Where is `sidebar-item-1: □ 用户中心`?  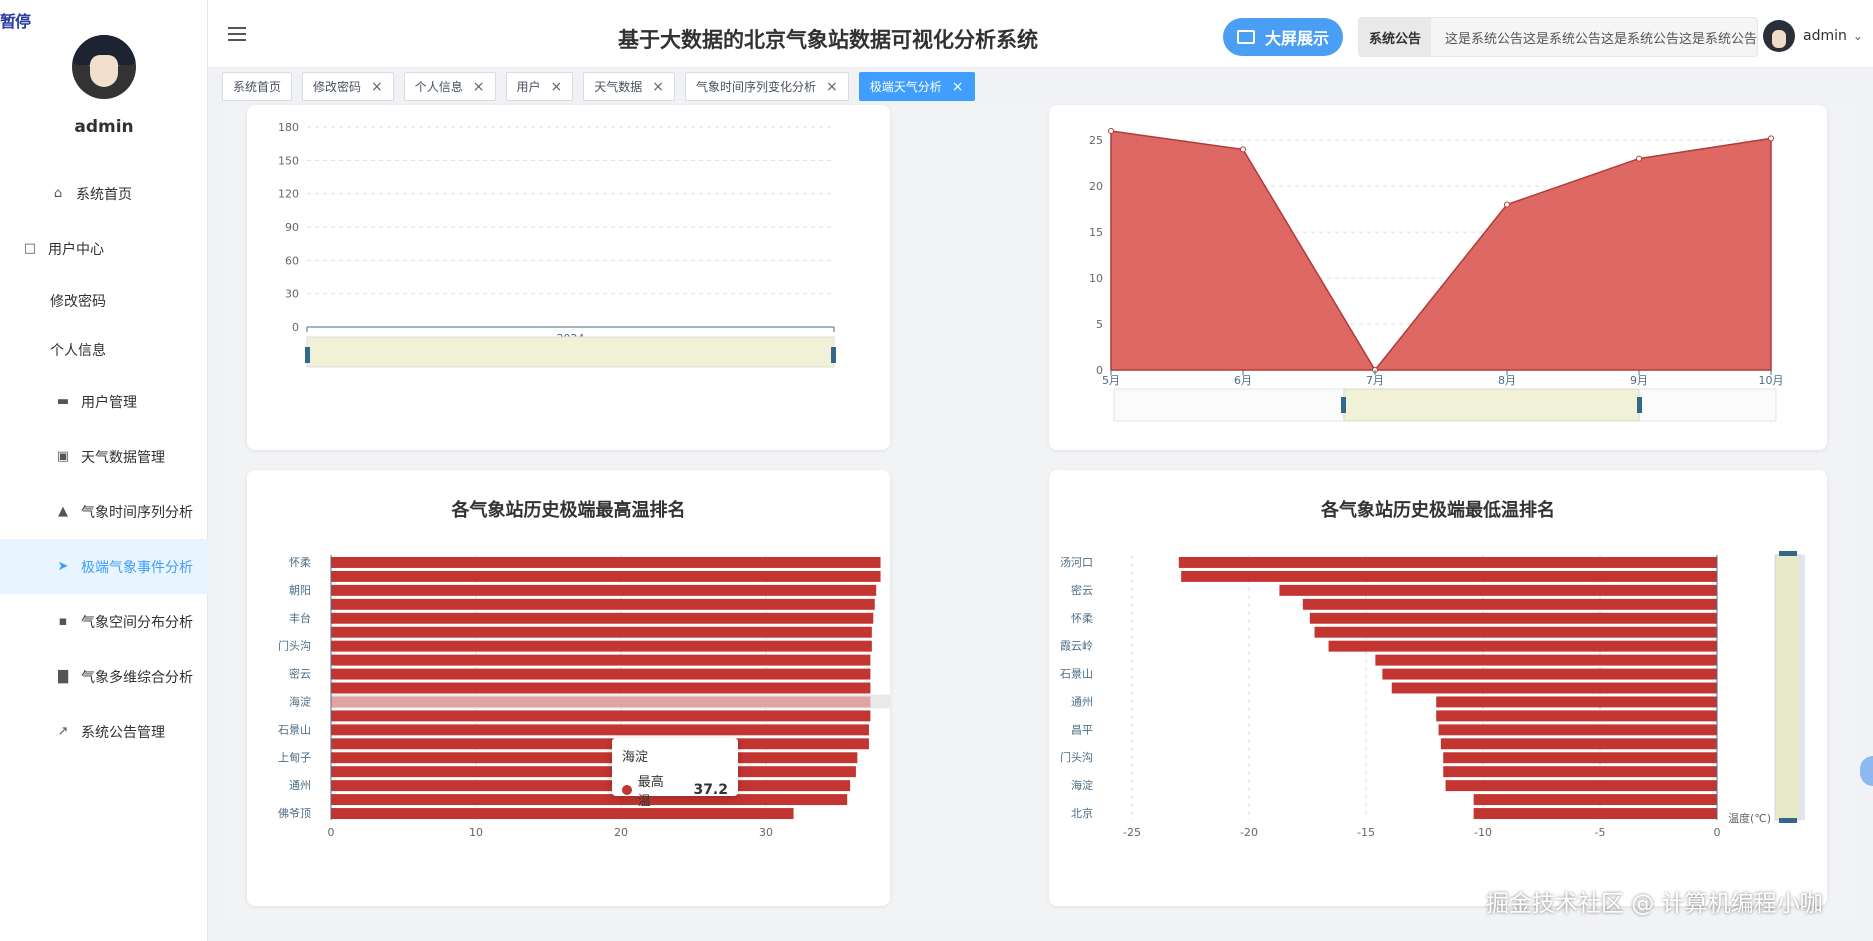
sidebar-item-1: □ 用户中心 is located at coordinates (104, 248).